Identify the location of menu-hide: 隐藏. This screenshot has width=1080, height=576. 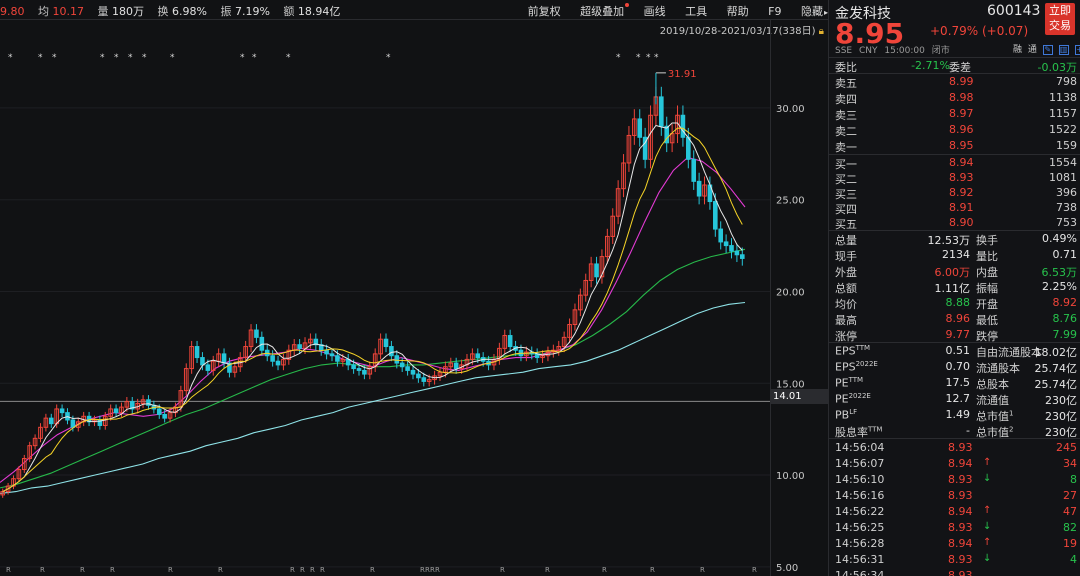
(812, 11).